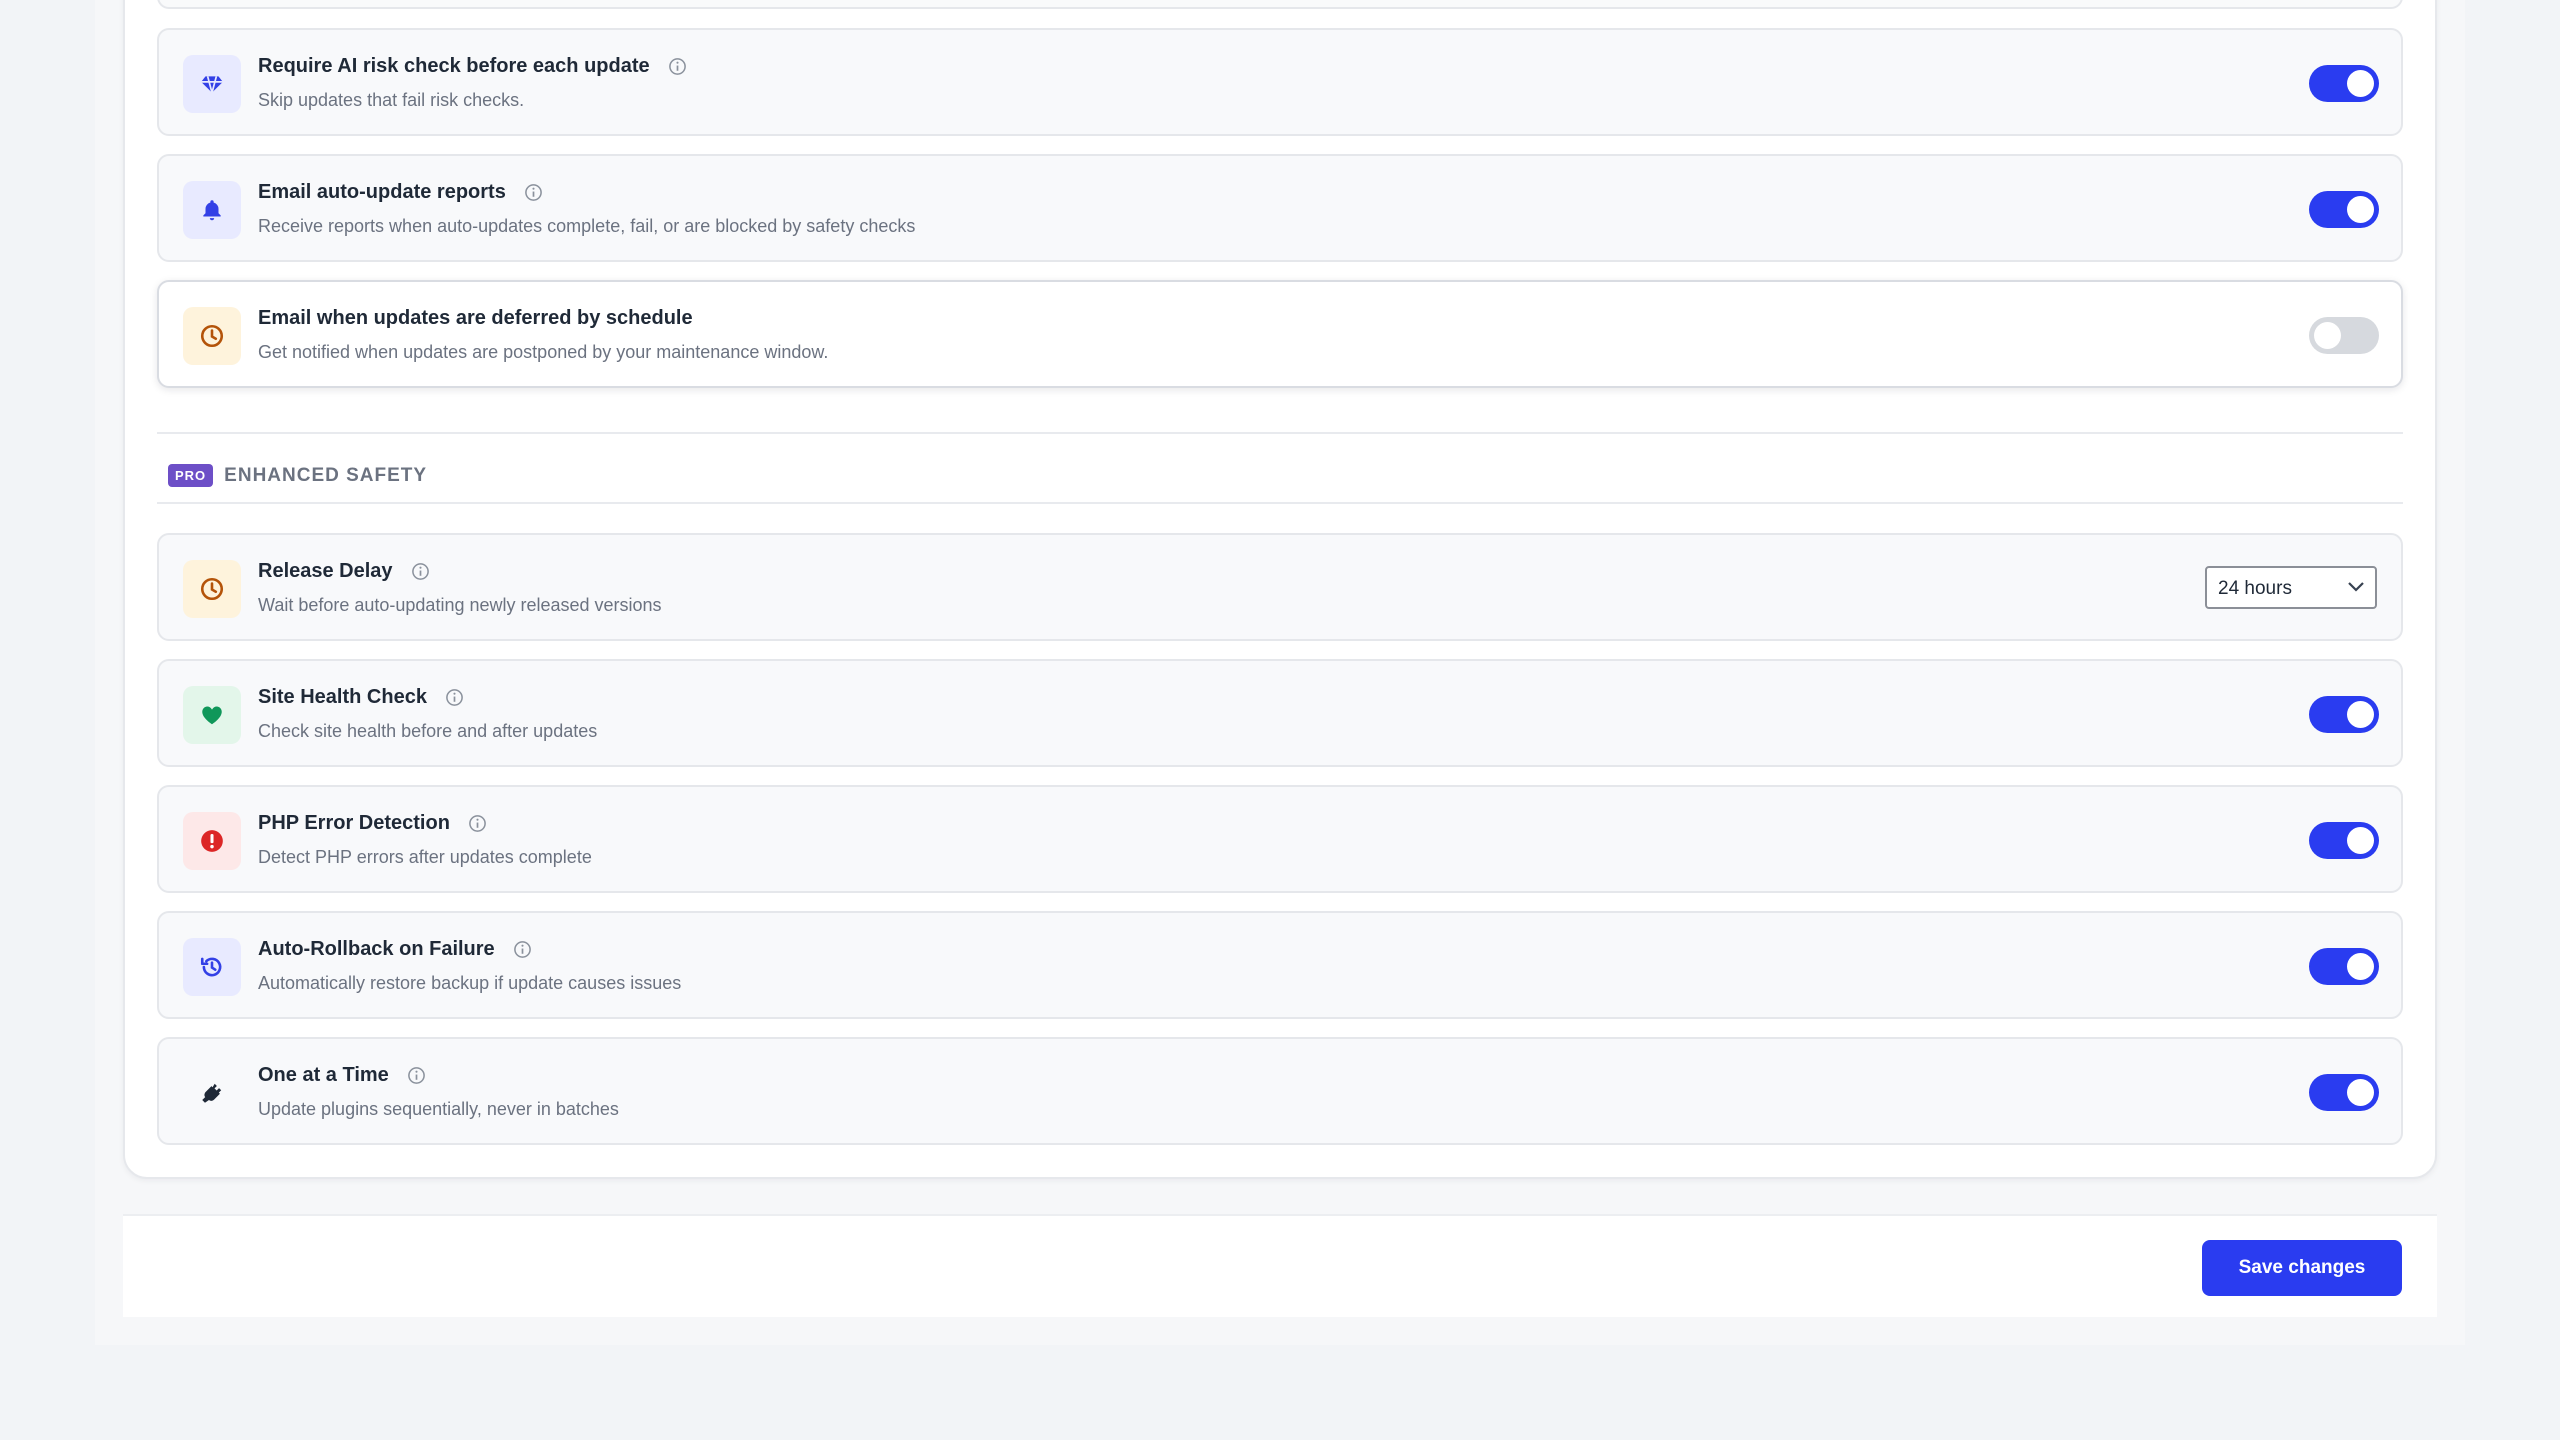 Image resolution: width=2560 pixels, height=1440 pixels. I want to click on email-deferred-toggle, so click(2344, 335).